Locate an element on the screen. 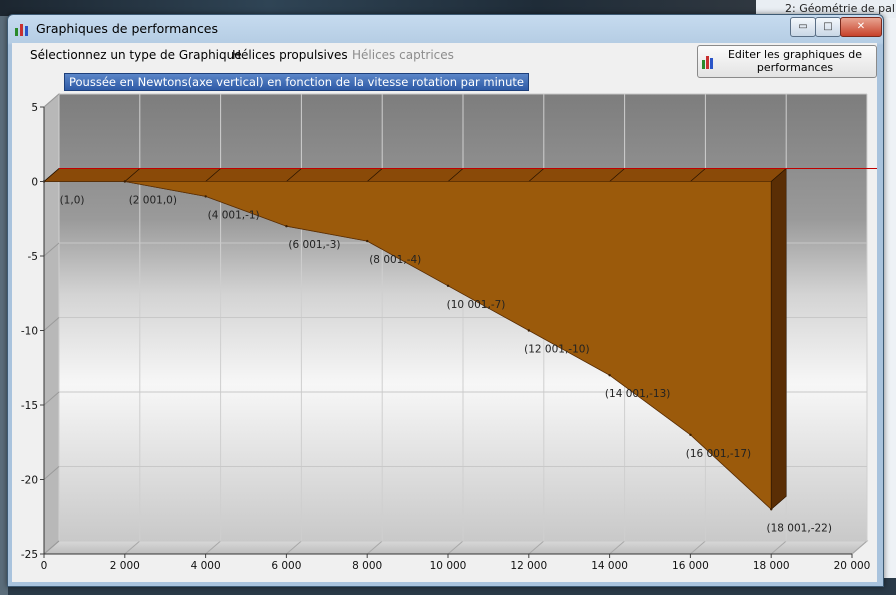 The image size is (896, 595). x-tick-label: 12 000 is located at coordinates (528, 566).